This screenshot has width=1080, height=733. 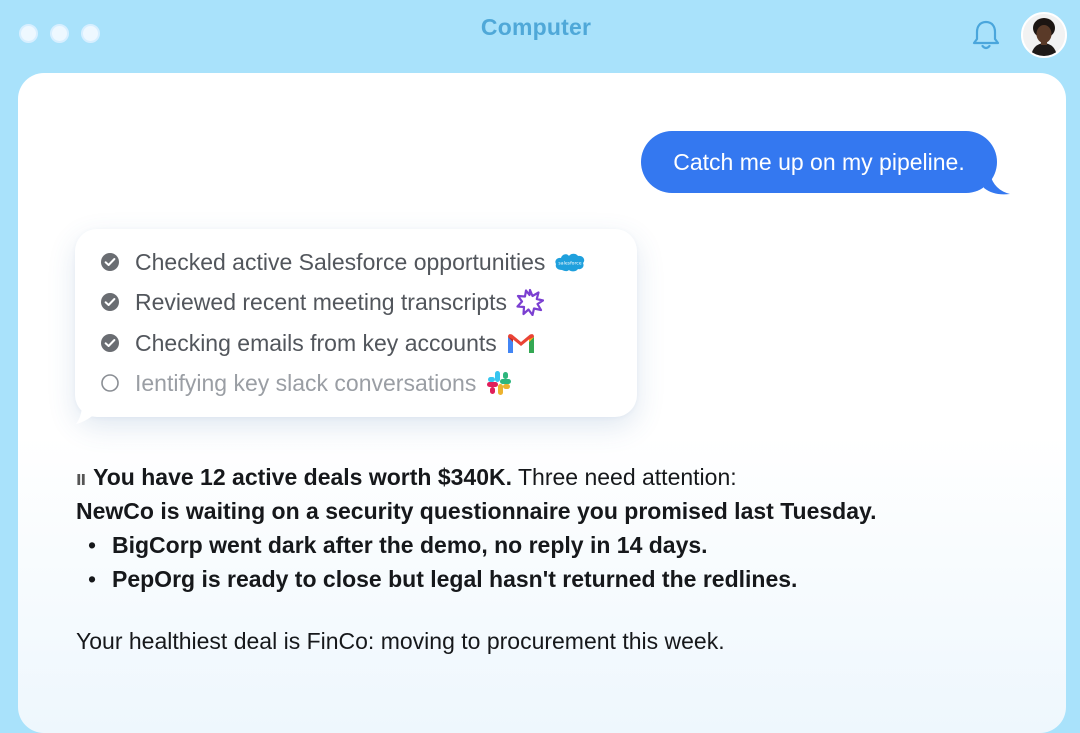 What do you see at coordinates (88, 411) in the screenshot?
I see `task-card-tail` at bounding box center [88, 411].